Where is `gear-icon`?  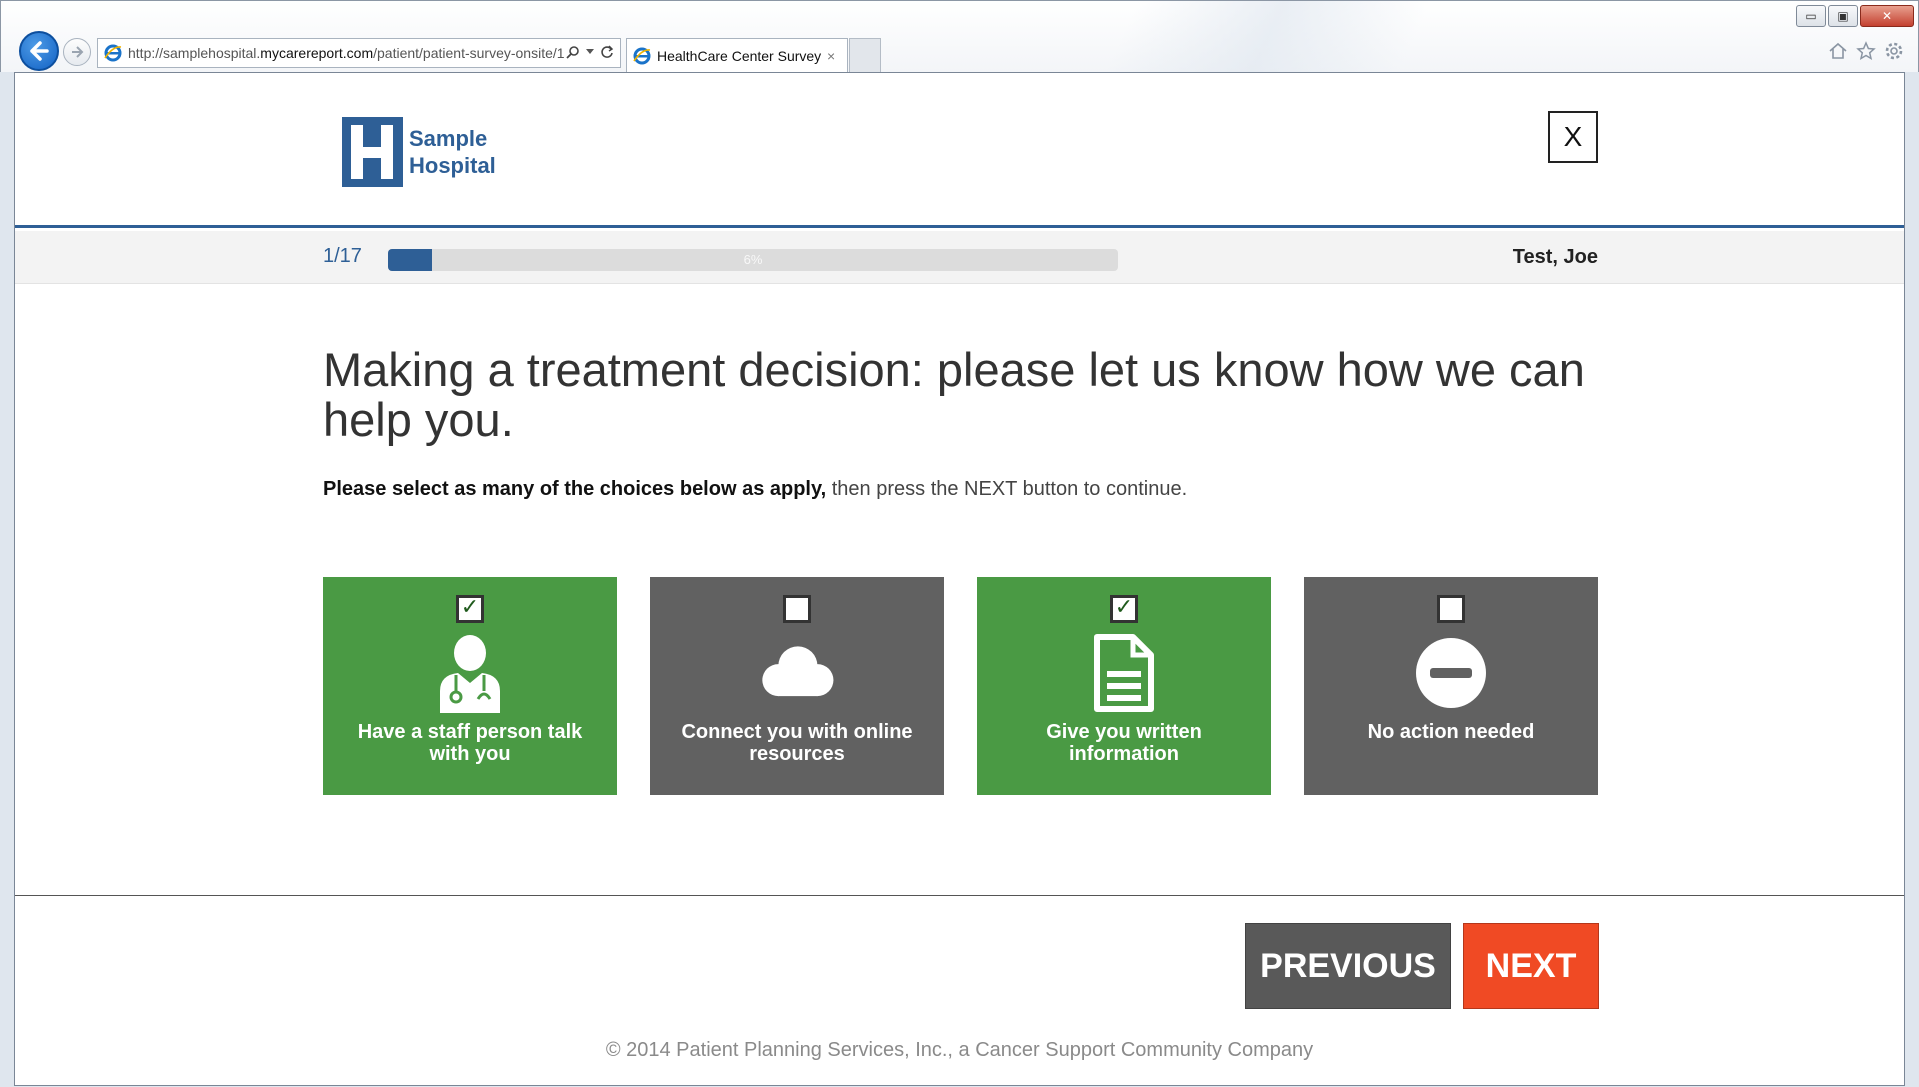 gear-icon is located at coordinates (1894, 51).